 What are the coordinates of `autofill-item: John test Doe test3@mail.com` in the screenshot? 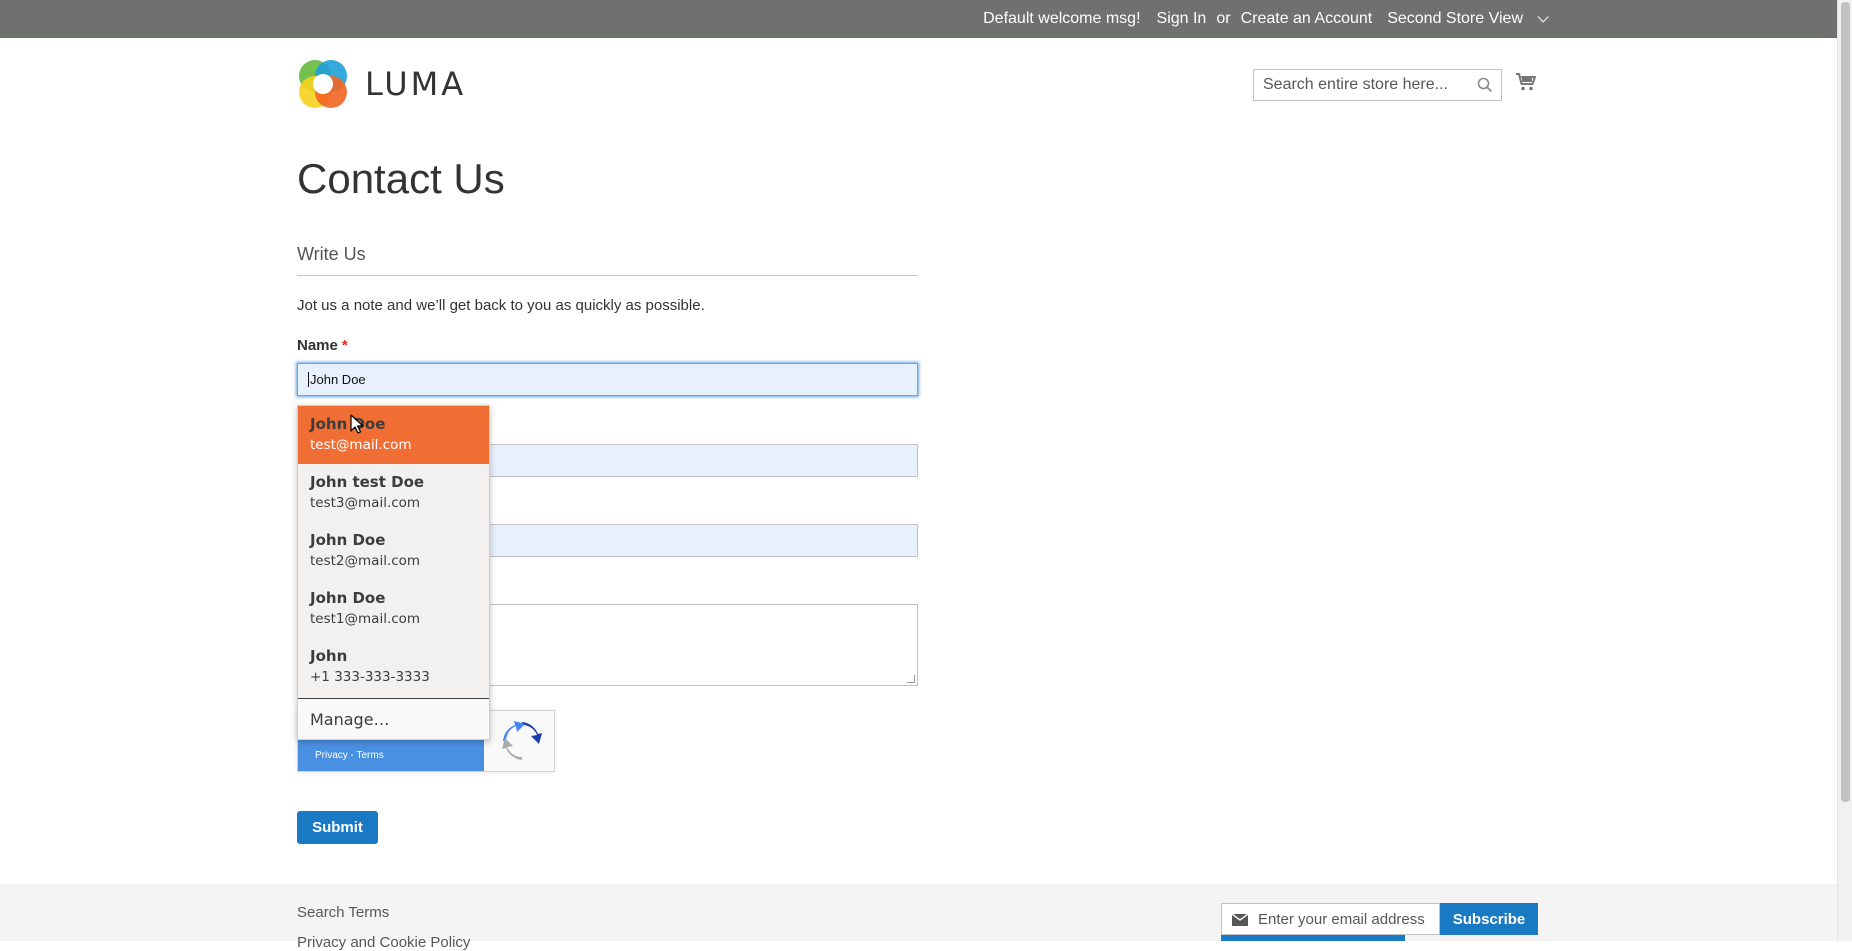 It's located at (393, 493).